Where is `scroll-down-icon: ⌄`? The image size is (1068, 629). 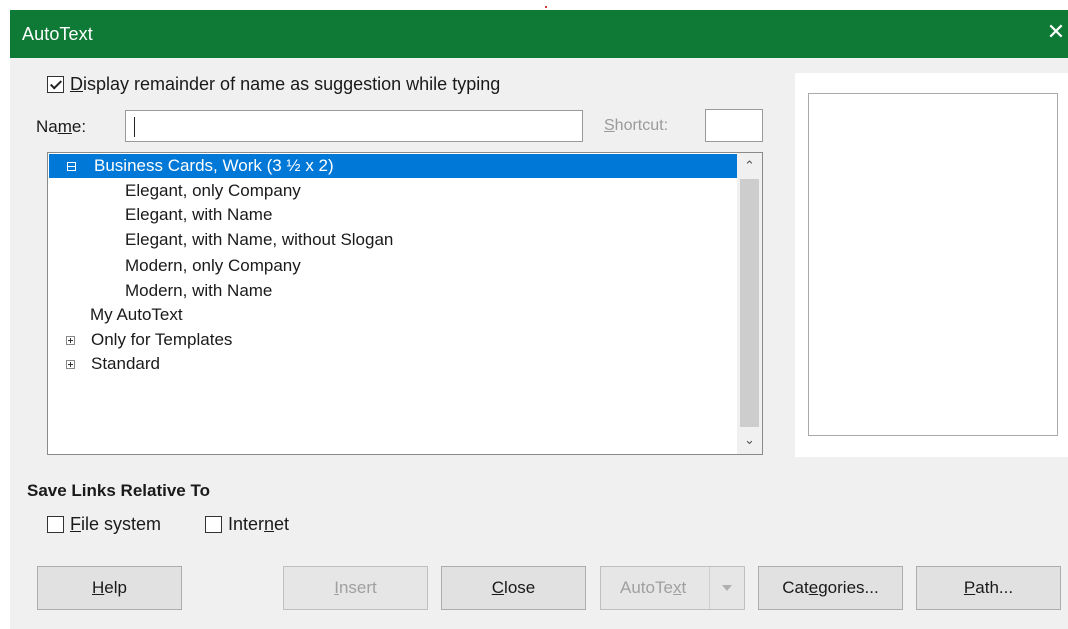
scroll-down-icon: ⌄ is located at coordinates (749, 440).